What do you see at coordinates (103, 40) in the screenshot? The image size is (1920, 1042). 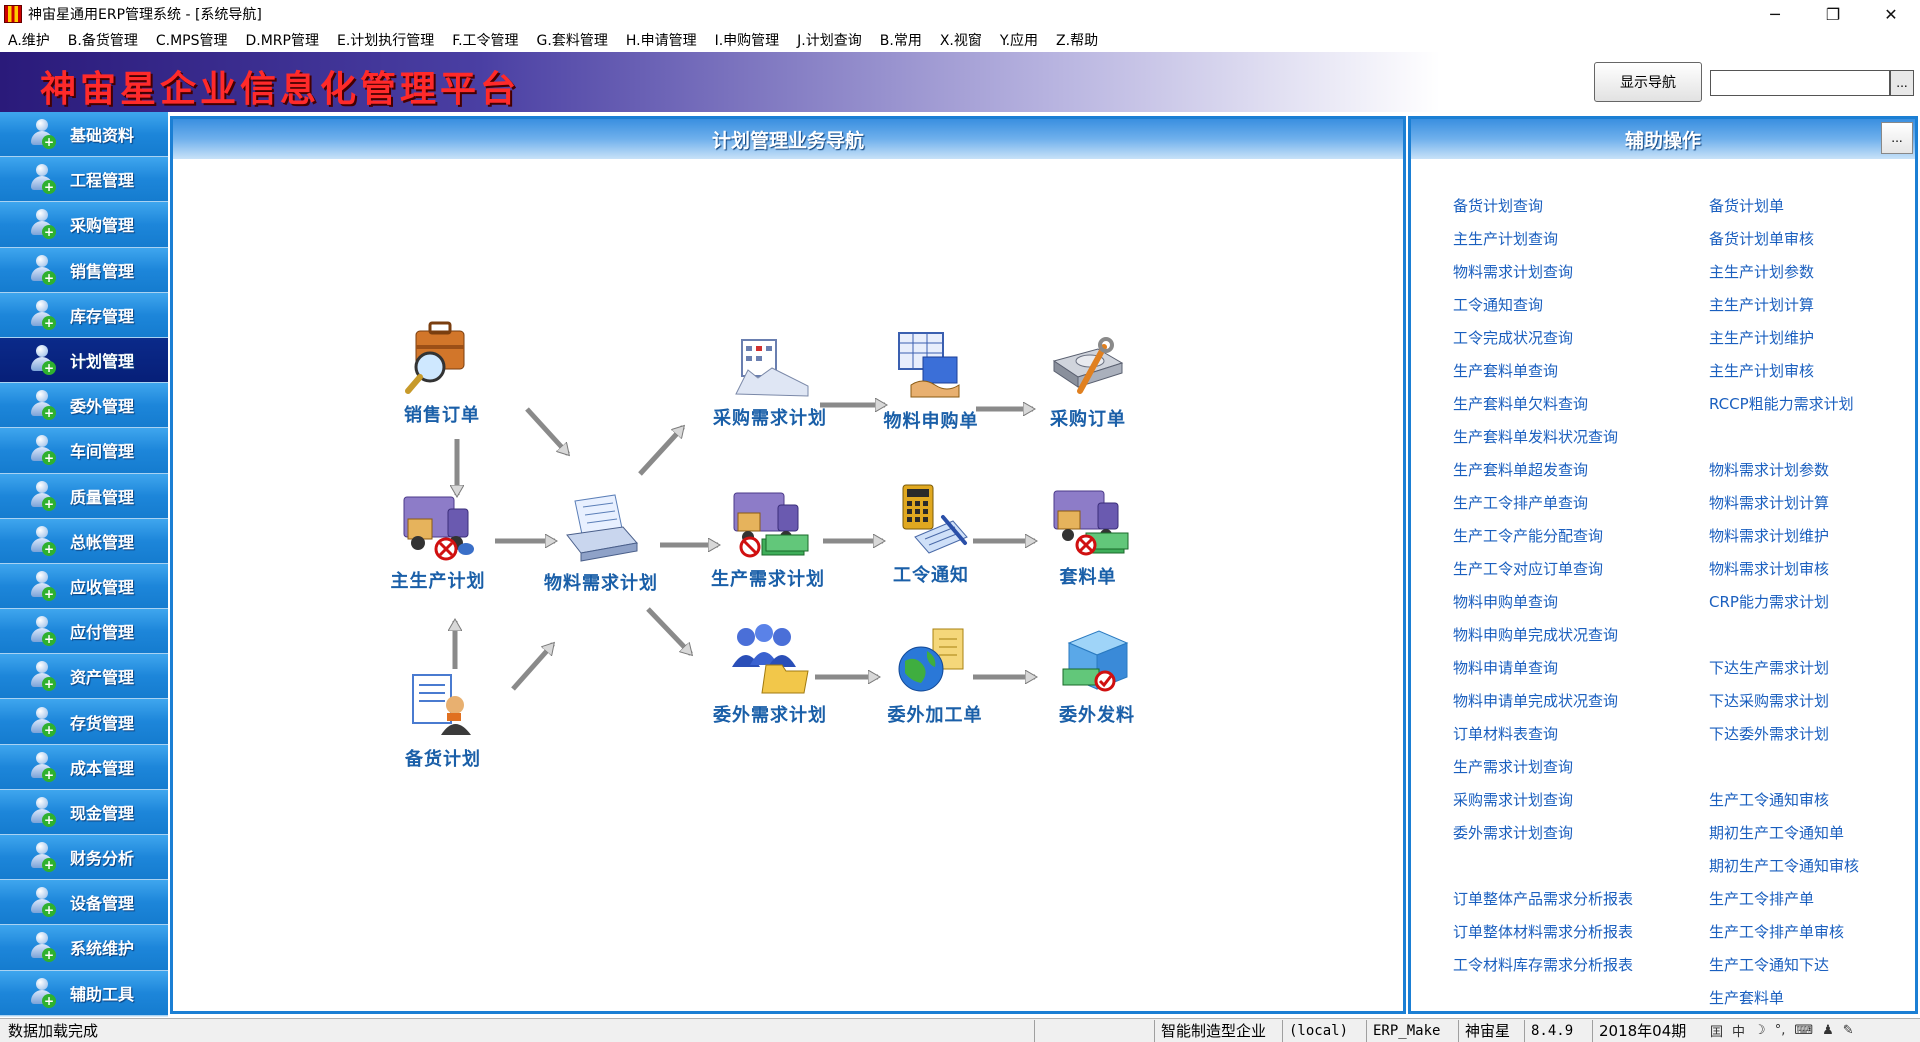 I see `menu-stock-plan: B.备货管理` at bounding box center [103, 40].